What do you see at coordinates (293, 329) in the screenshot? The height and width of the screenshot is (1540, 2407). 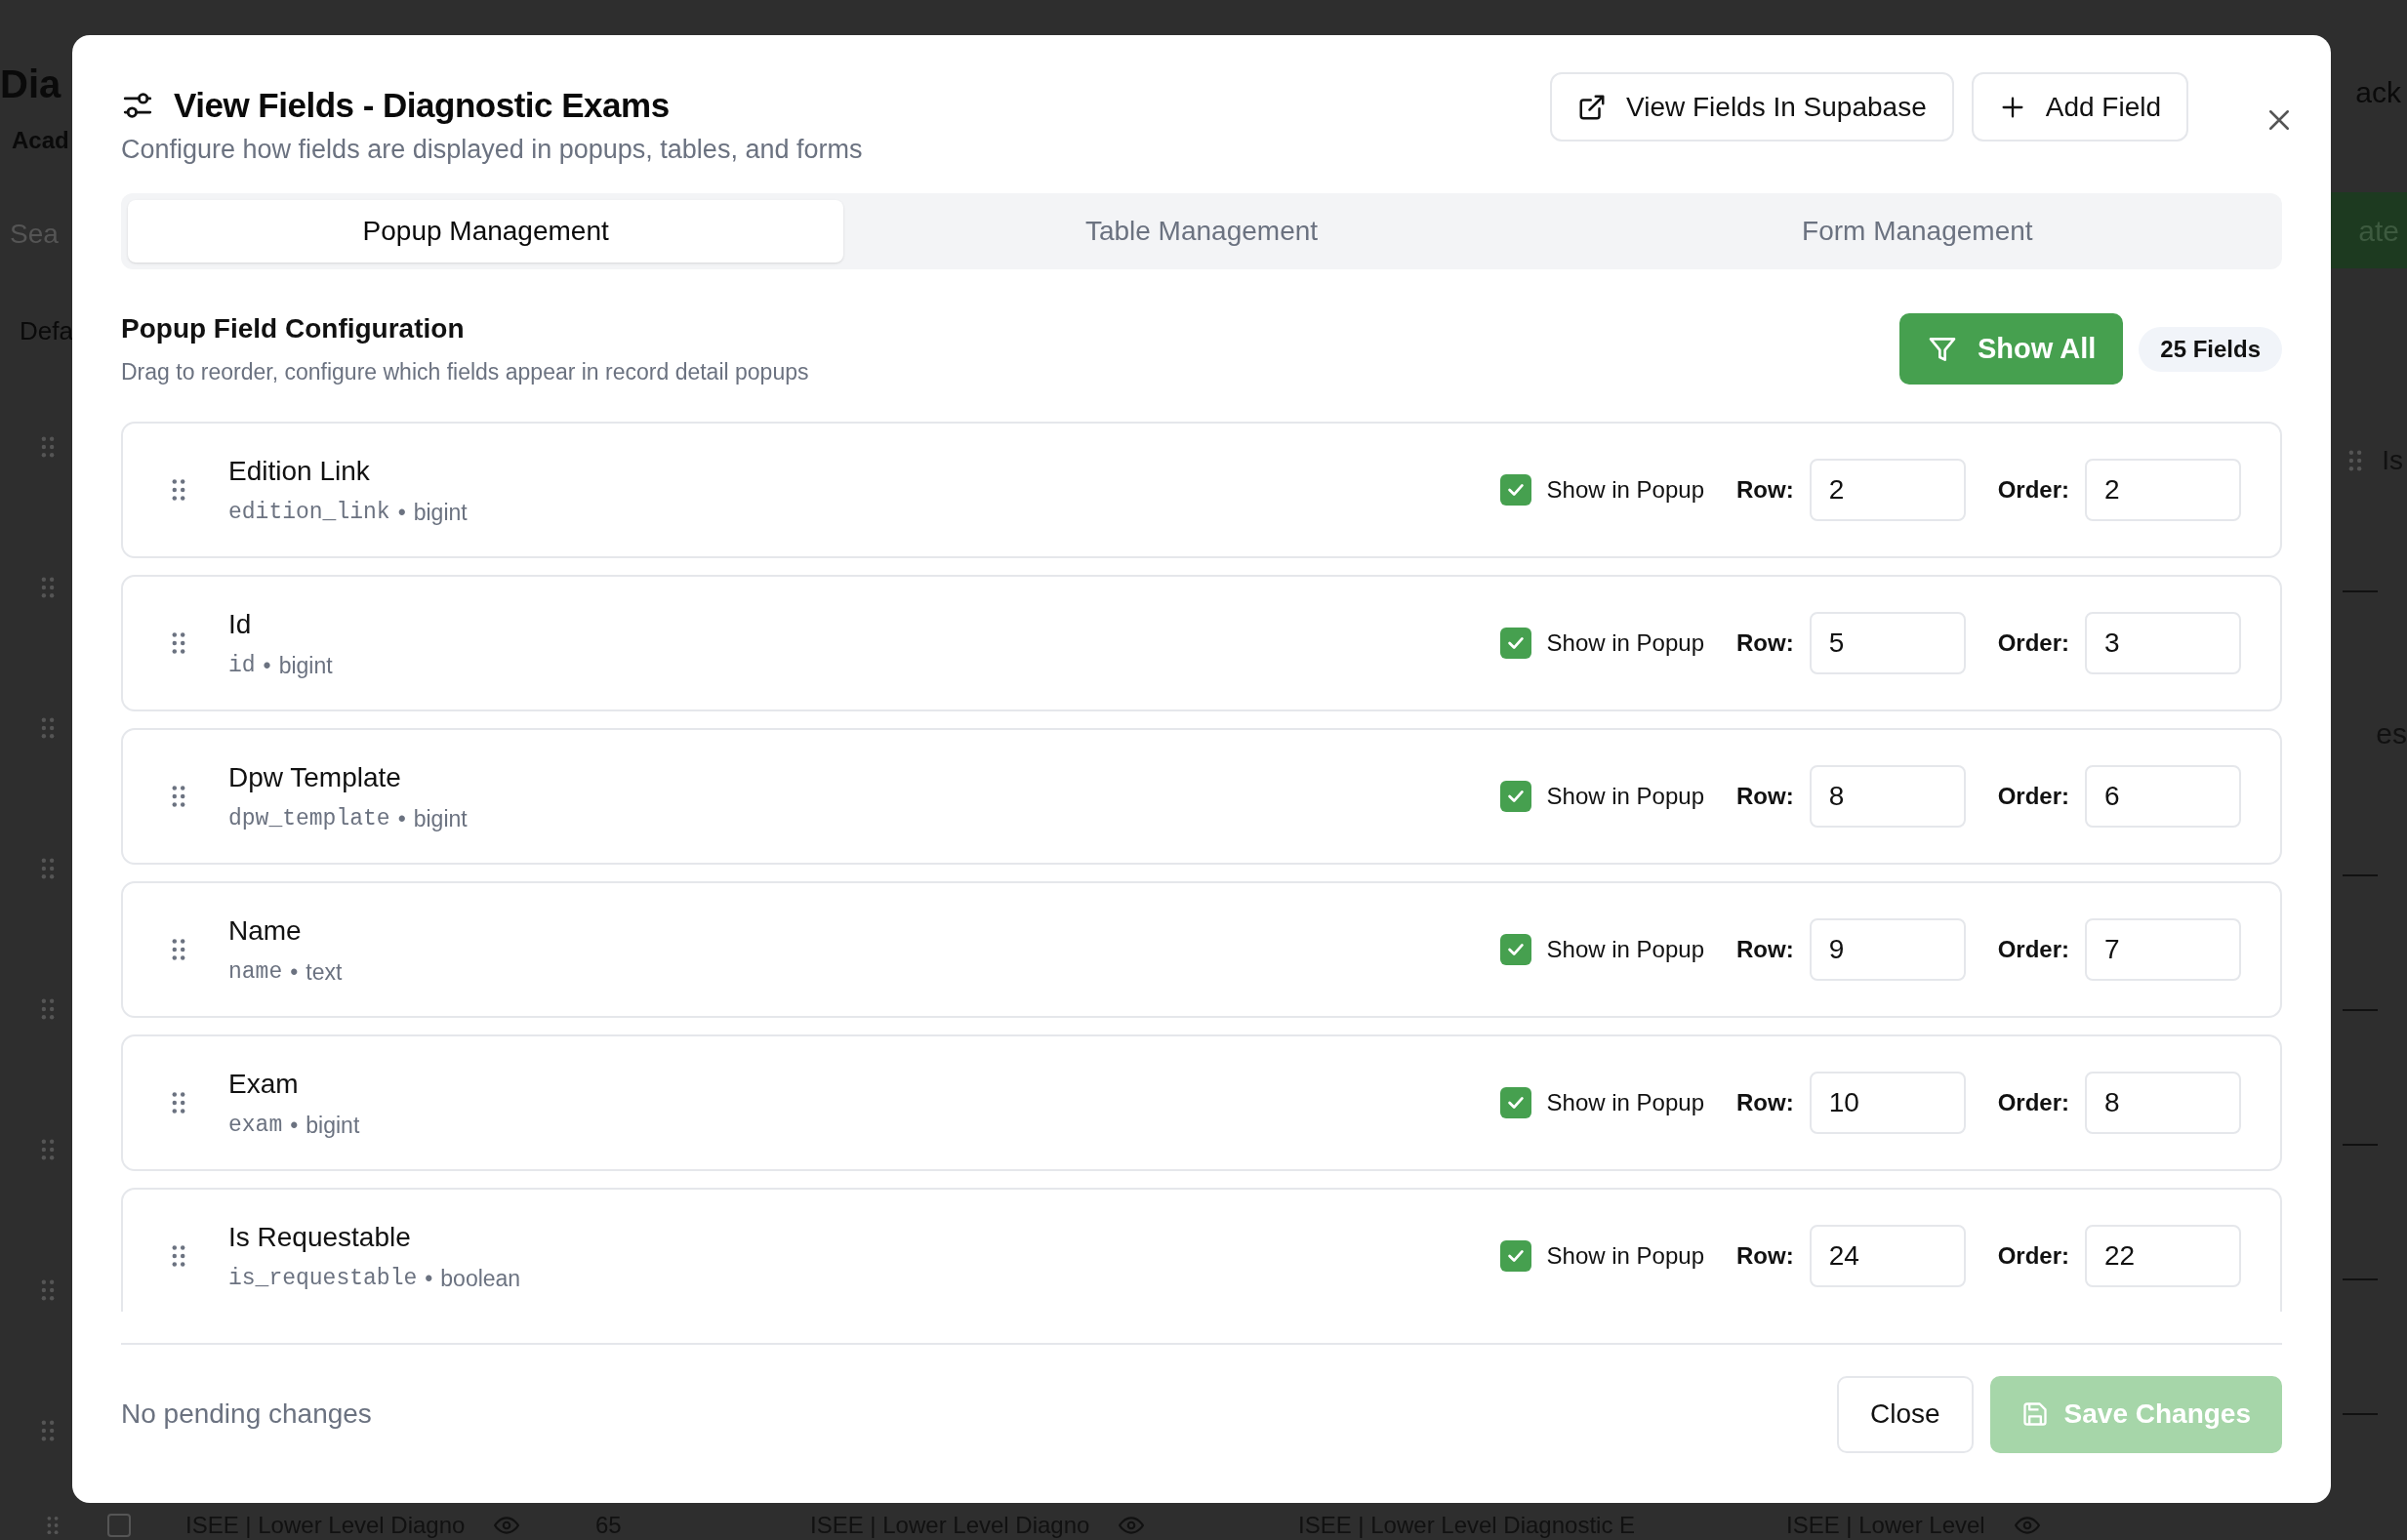 I see `section-title: Popup Field Configuration` at bounding box center [293, 329].